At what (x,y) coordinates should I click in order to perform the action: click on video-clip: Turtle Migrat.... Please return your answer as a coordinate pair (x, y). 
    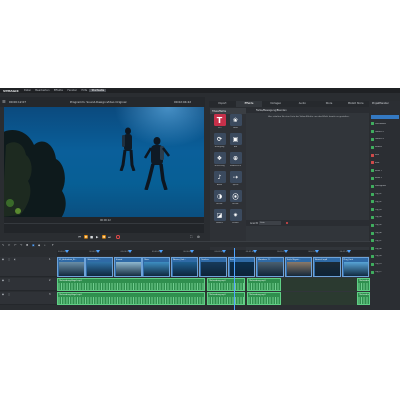
    Looking at the image, I should click on (298, 267).